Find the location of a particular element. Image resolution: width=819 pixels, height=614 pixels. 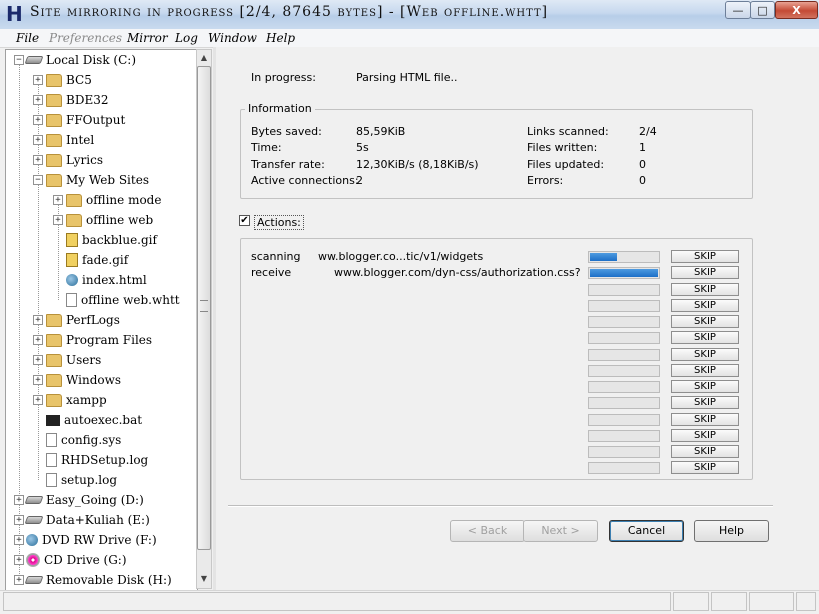

scroll-down-arrow-icon: ▼ is located at coordinates (204, 579).